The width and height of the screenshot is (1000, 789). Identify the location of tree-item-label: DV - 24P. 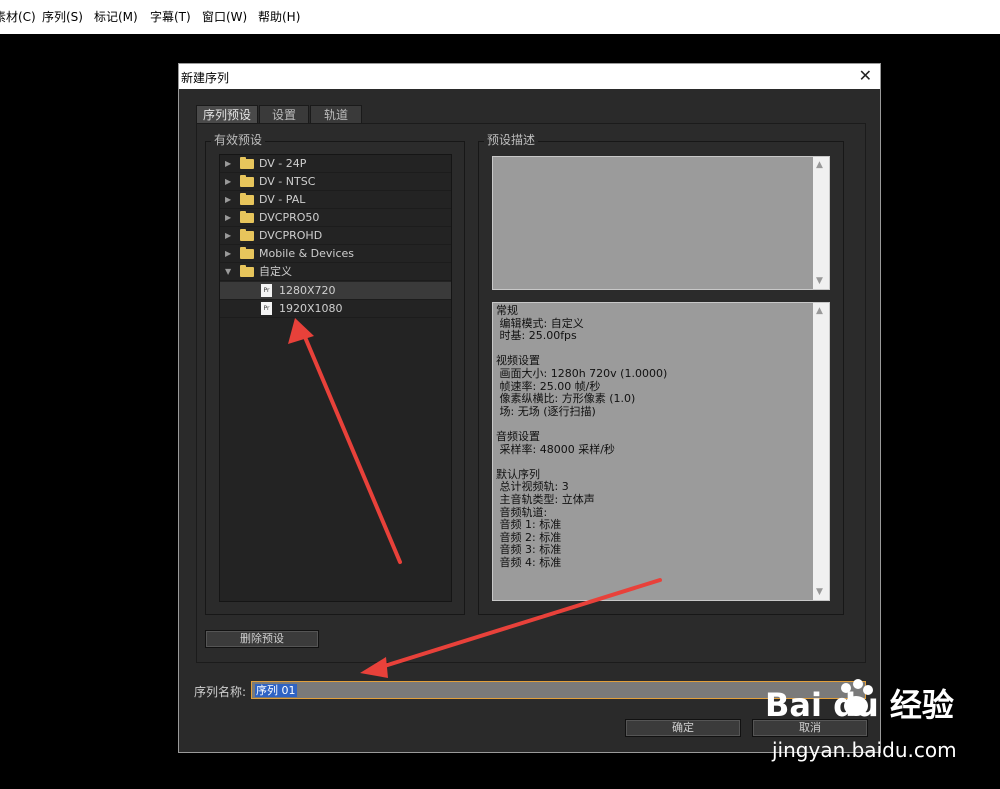
(283, 163).